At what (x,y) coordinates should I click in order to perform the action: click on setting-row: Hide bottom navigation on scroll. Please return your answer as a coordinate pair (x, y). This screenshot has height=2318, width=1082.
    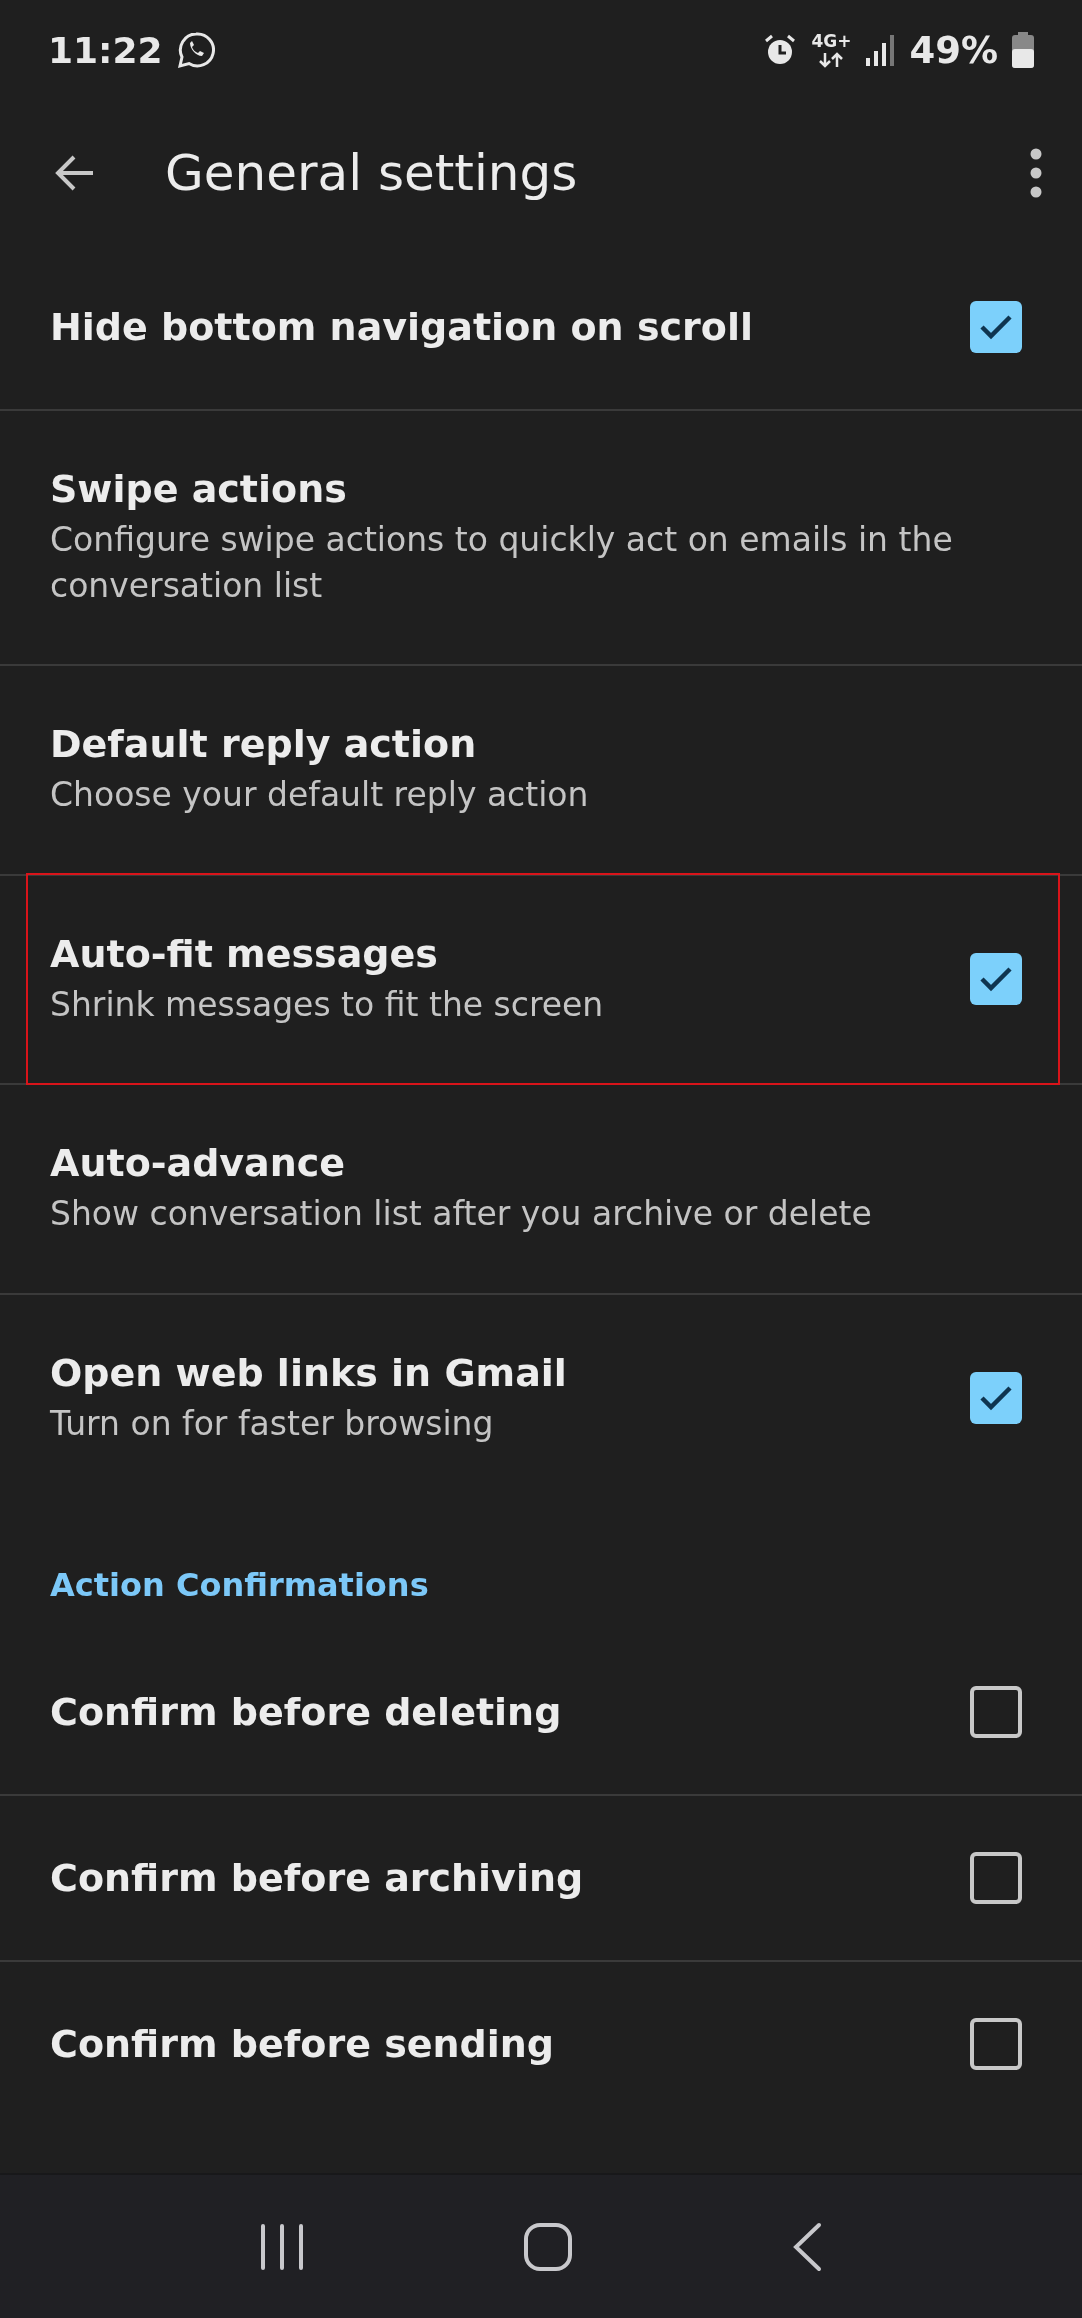
    Looking at the image, I should click on (541, 328).